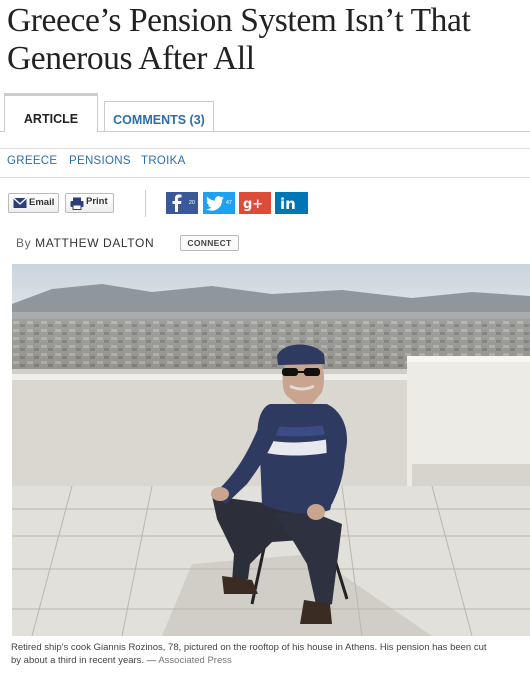  I want to click on photo-credit: Associated Press, so click(195, 660).